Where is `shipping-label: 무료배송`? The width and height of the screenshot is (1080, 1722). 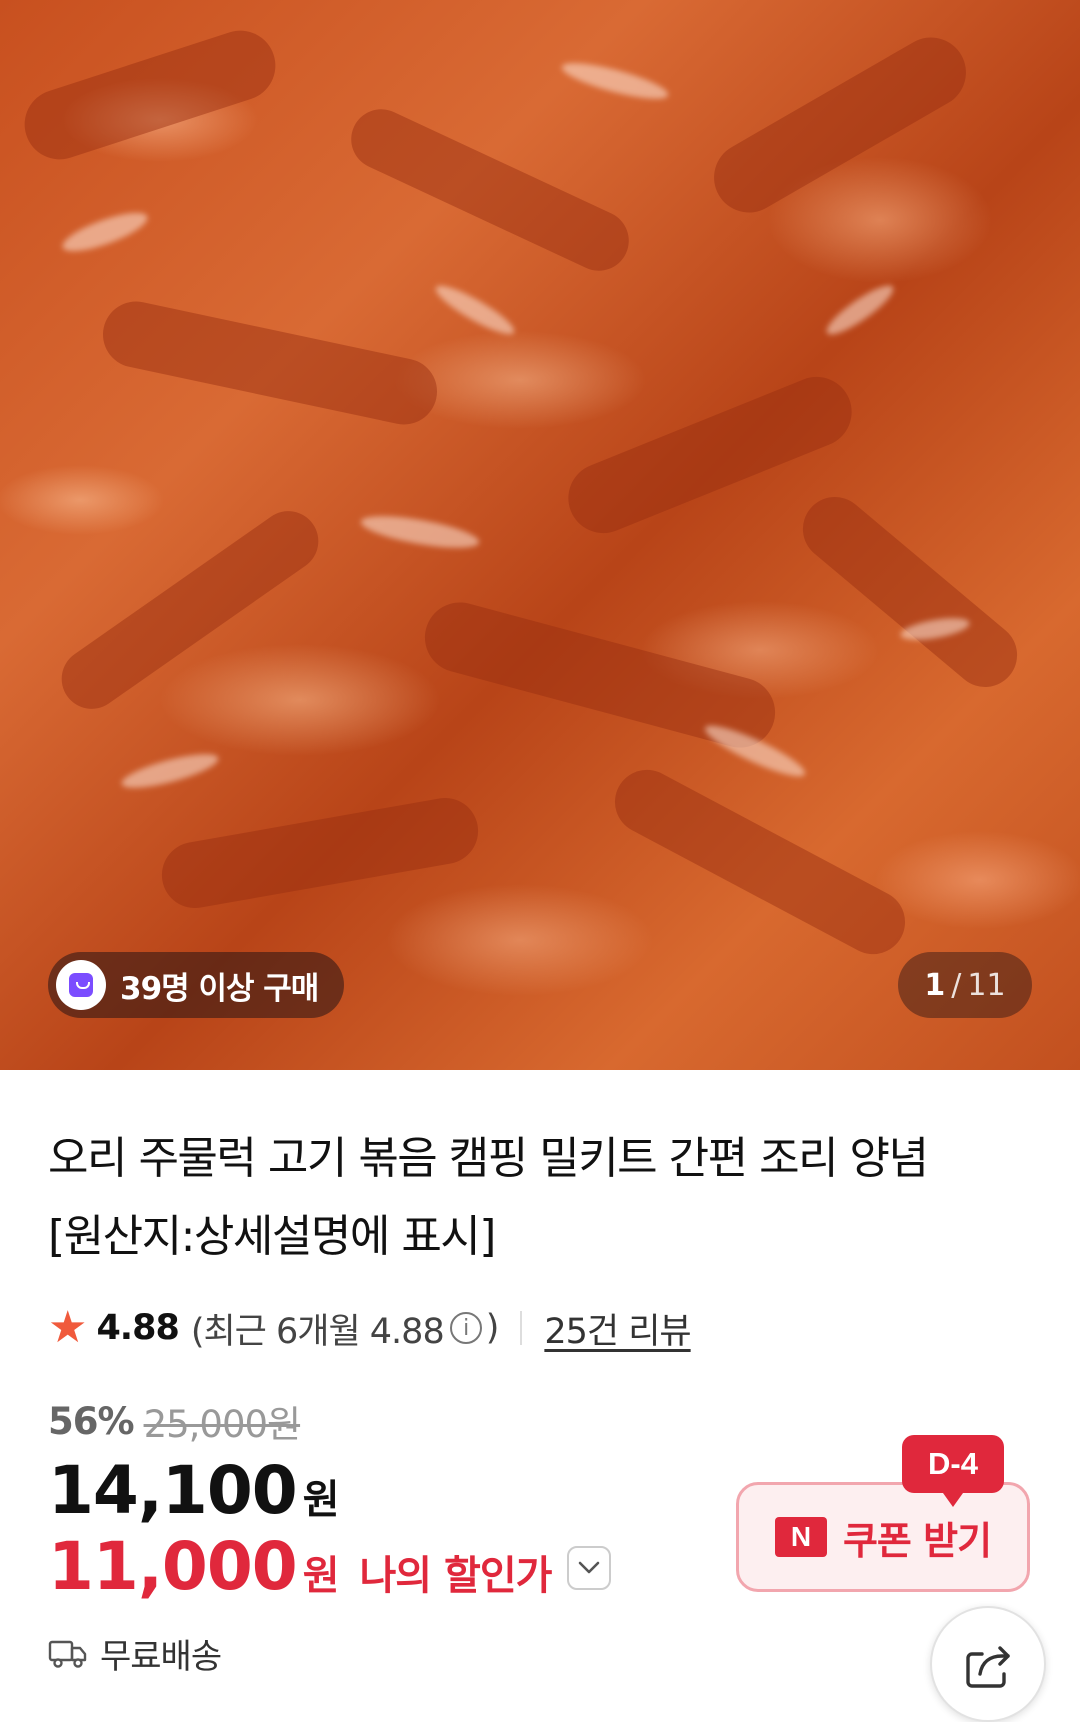
shipping-label: 무료배송 is located at coordinates (161, 1656).